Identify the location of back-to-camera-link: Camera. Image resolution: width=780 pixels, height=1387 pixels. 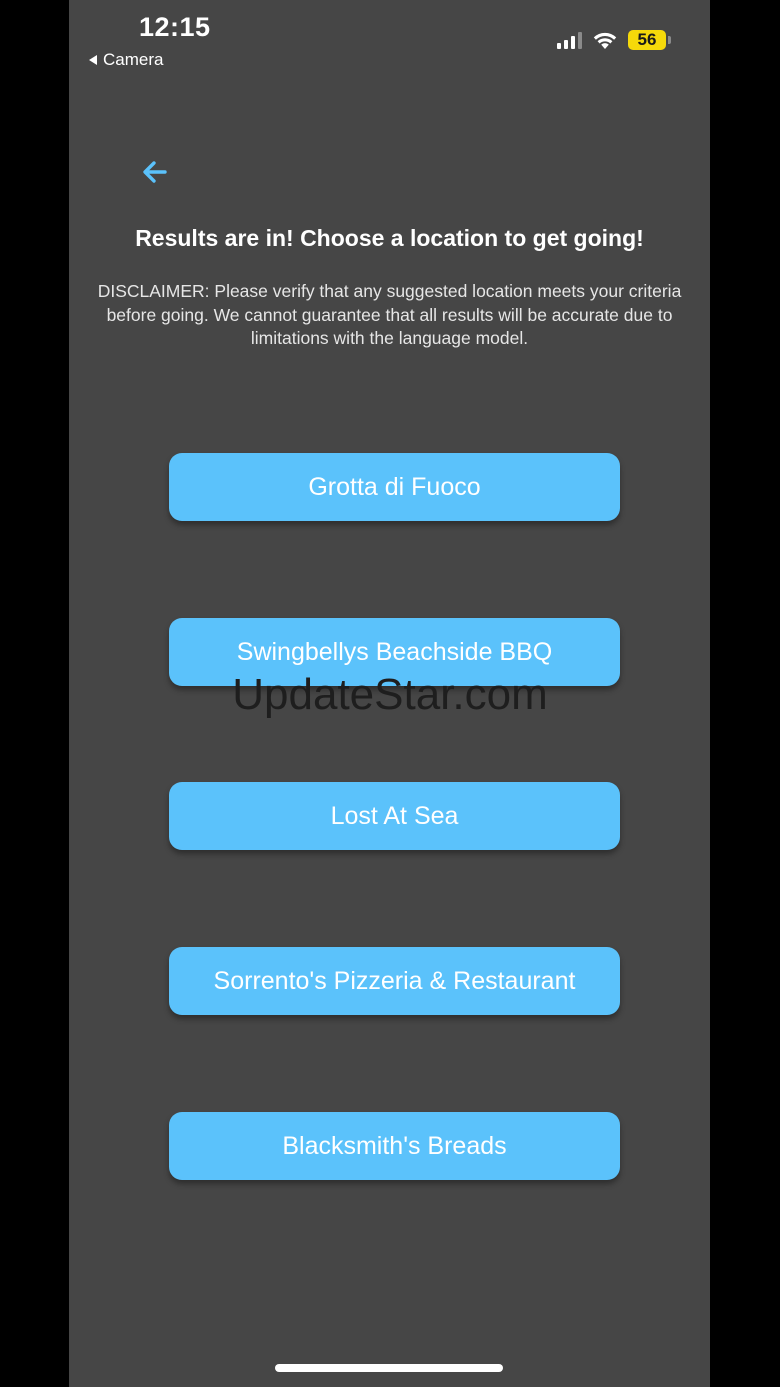
(126, 60).